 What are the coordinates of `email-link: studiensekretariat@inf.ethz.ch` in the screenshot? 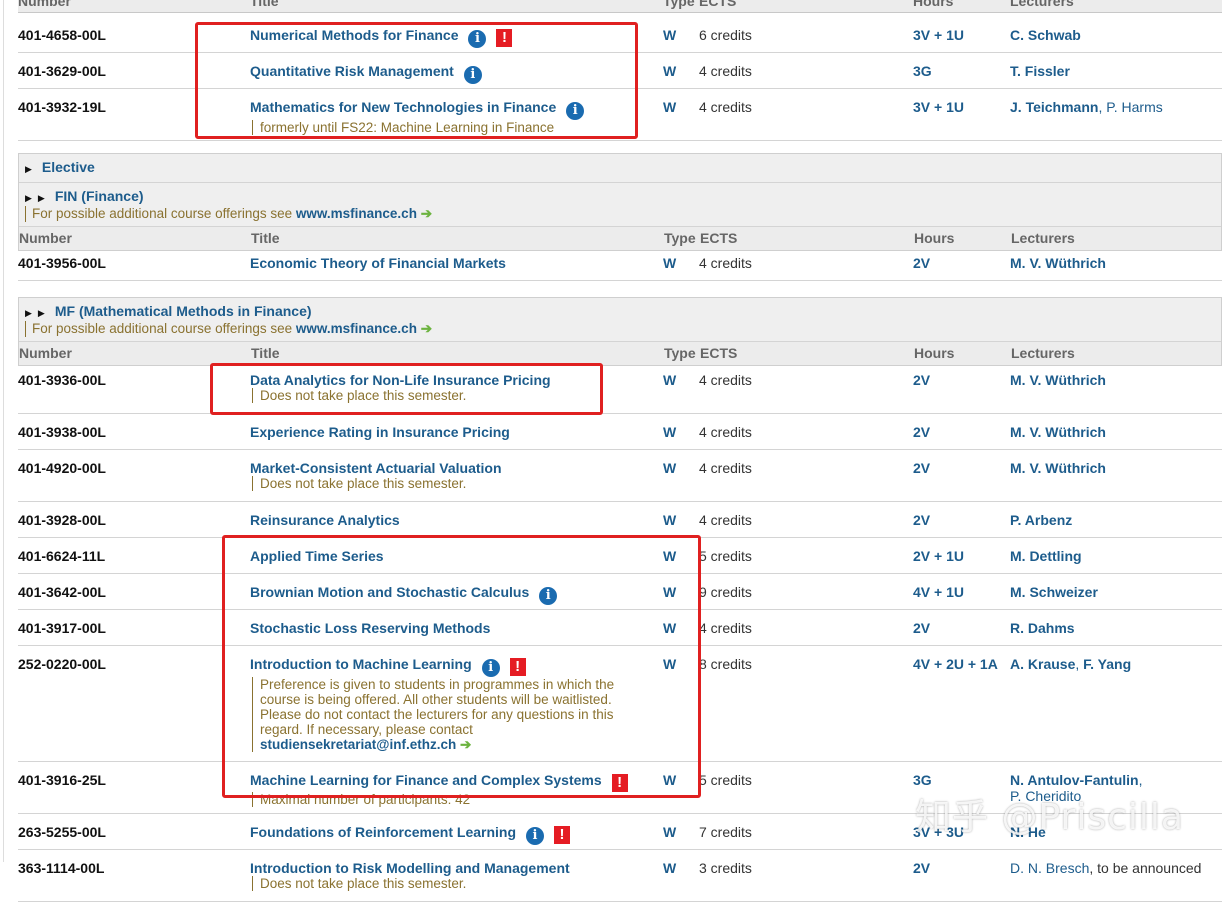 It's located at (358, 744).